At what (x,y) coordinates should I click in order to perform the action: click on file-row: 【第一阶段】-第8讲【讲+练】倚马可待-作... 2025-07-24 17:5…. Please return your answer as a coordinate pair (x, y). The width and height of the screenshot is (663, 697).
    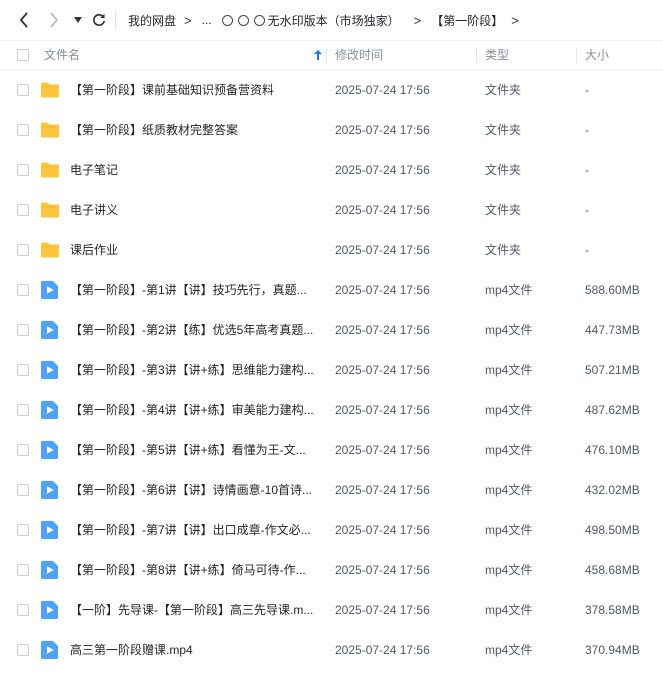
    Looking at the image, I should click on (331, 570).